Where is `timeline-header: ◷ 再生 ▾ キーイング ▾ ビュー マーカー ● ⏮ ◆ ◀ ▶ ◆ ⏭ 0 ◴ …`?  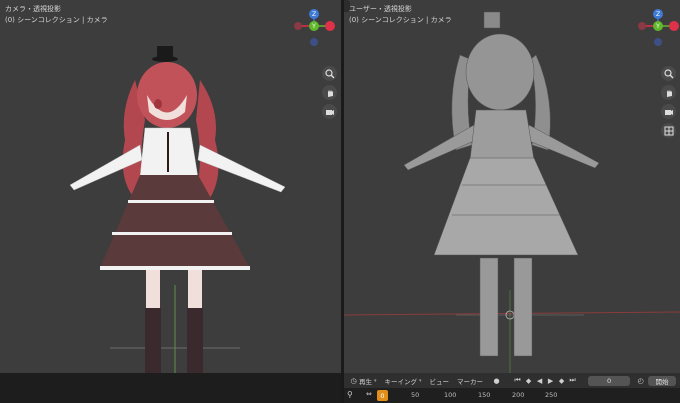
timeline-header: ◷ 再生 ▾ キーイング ▾ ビュー マーカー ● ⏮ ◆ ◀ ▶ ◆ ⏭ 0 ◴ … is located at coordinates (512, 380).